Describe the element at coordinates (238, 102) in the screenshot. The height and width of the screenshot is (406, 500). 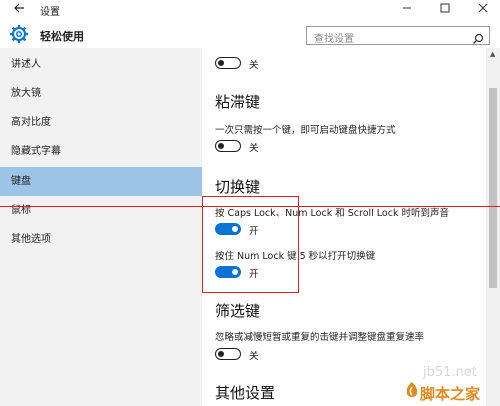
I see `section-heading-sticky-keys: 粘滞键` at that location.